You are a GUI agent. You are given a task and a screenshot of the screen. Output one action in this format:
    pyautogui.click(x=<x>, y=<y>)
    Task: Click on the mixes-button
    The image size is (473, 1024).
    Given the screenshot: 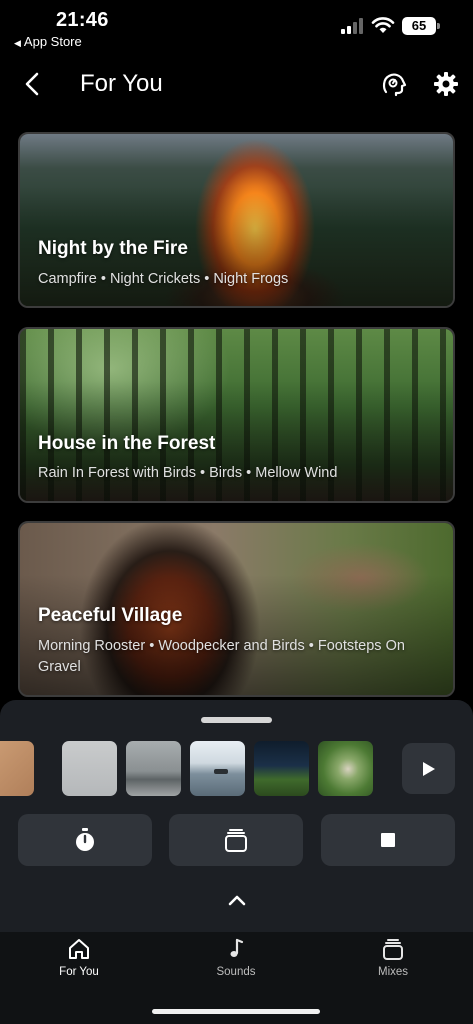 What is the action you would take?
    pyautogui.click(x=236, y=840)
    